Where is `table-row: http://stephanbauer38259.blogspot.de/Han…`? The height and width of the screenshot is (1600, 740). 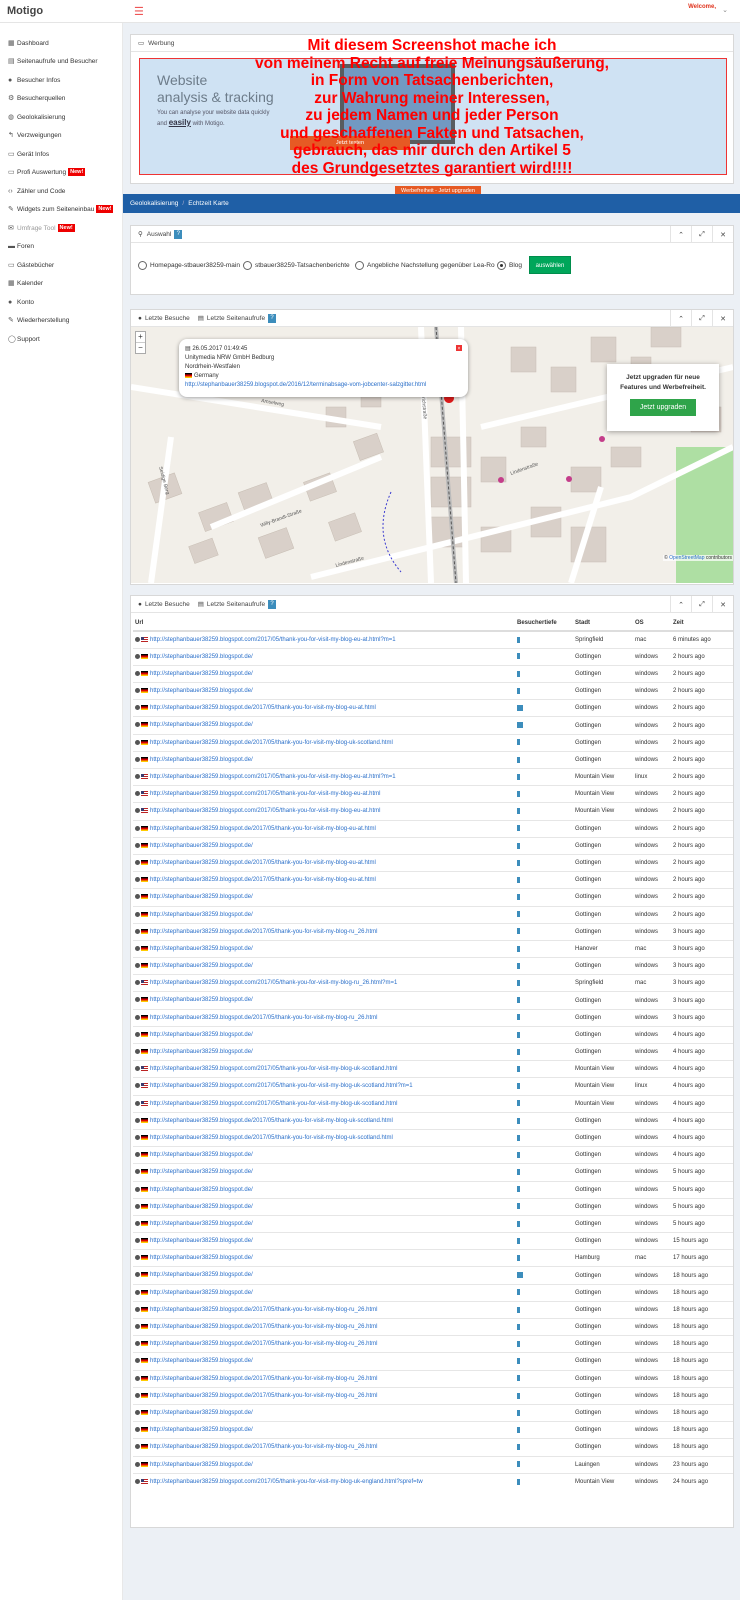 table-row: http://stephanbauer38259.blogspot.de/Han… is located at coordinates (433, 948).